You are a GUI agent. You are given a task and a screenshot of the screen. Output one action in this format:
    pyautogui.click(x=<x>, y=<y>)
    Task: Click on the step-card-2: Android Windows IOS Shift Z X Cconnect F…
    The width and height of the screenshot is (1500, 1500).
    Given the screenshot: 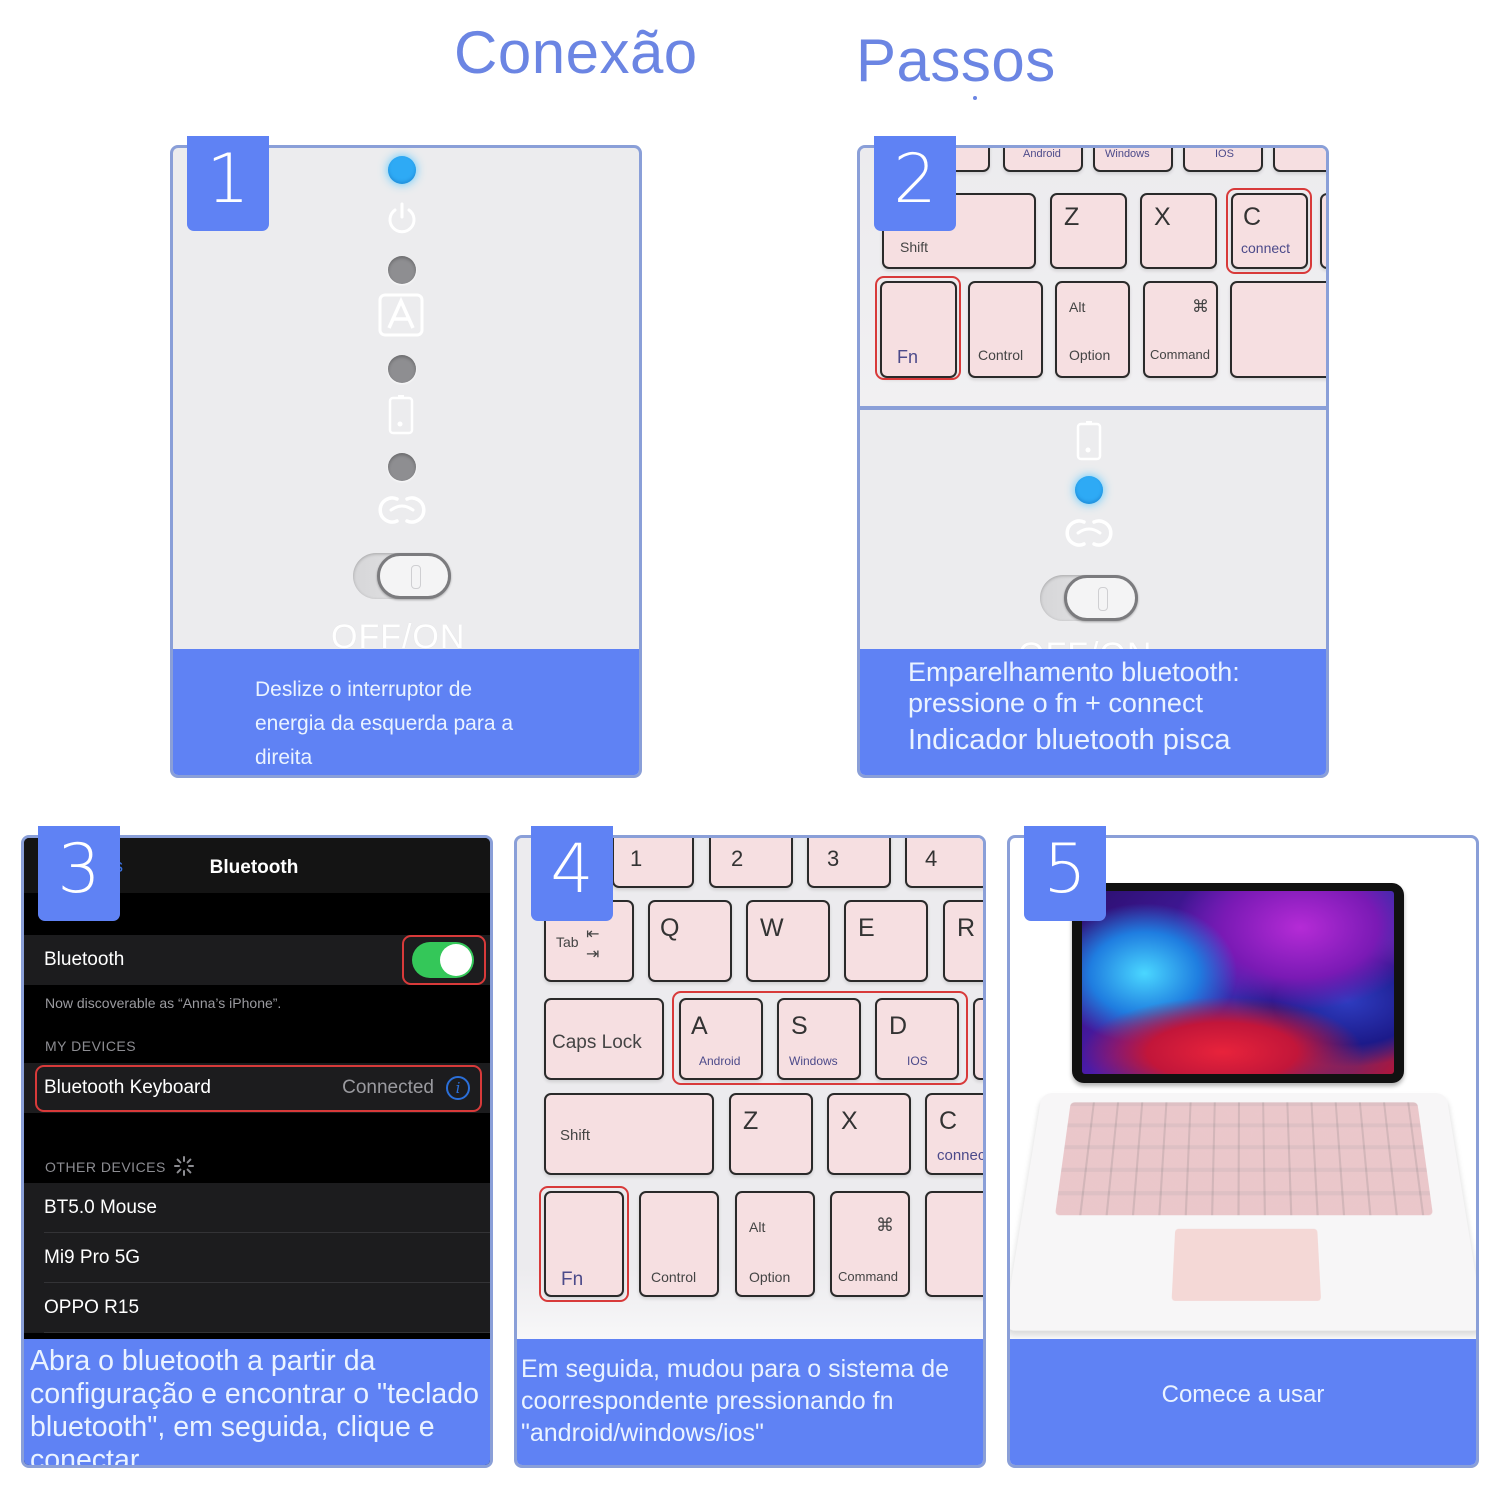 What is the action you would take?
    pyautogui.click(x=1093, y=461)
    